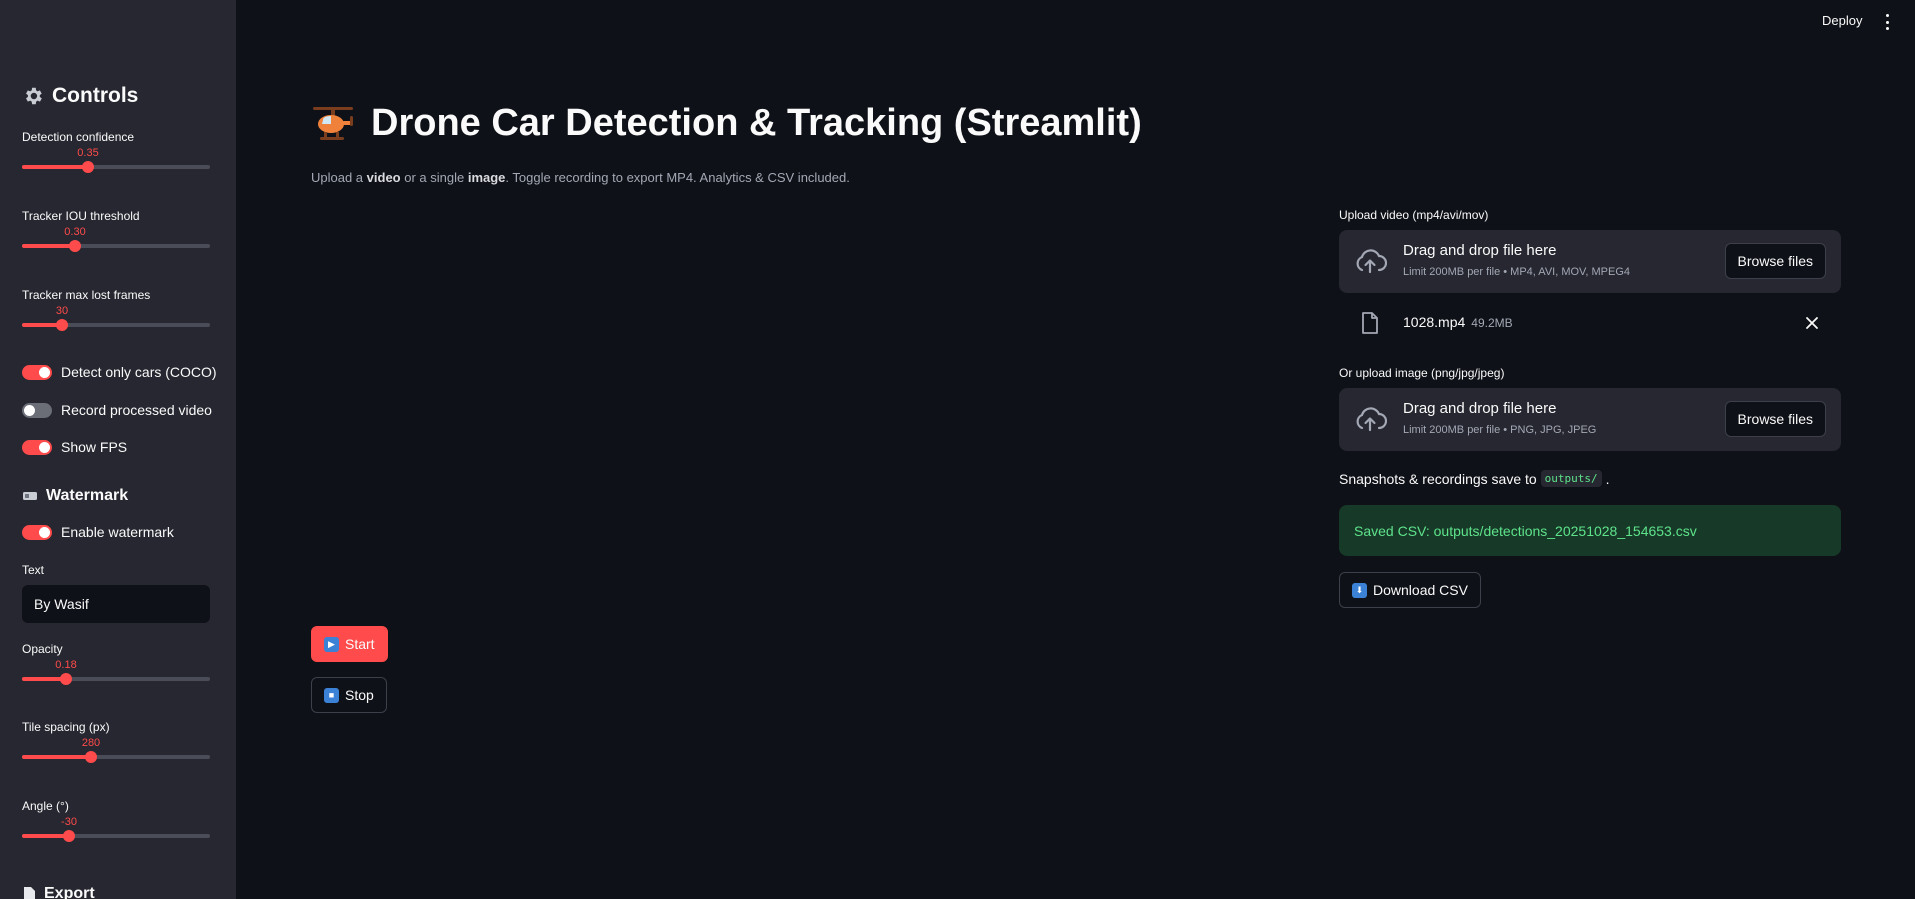  I want to click on stop-icon: ■, so click(331, 695).